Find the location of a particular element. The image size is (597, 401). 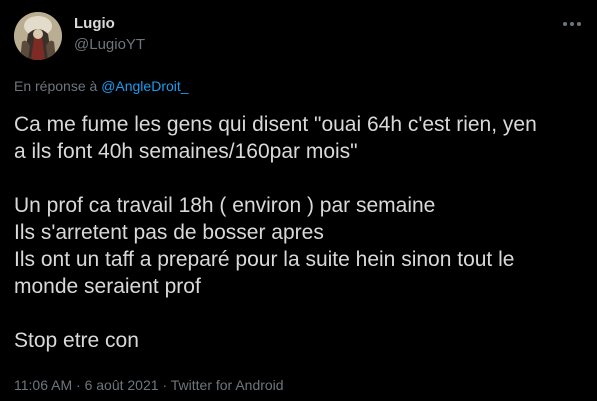

tweet-date: 6 août 2021 is located at coordinates (122, 385).